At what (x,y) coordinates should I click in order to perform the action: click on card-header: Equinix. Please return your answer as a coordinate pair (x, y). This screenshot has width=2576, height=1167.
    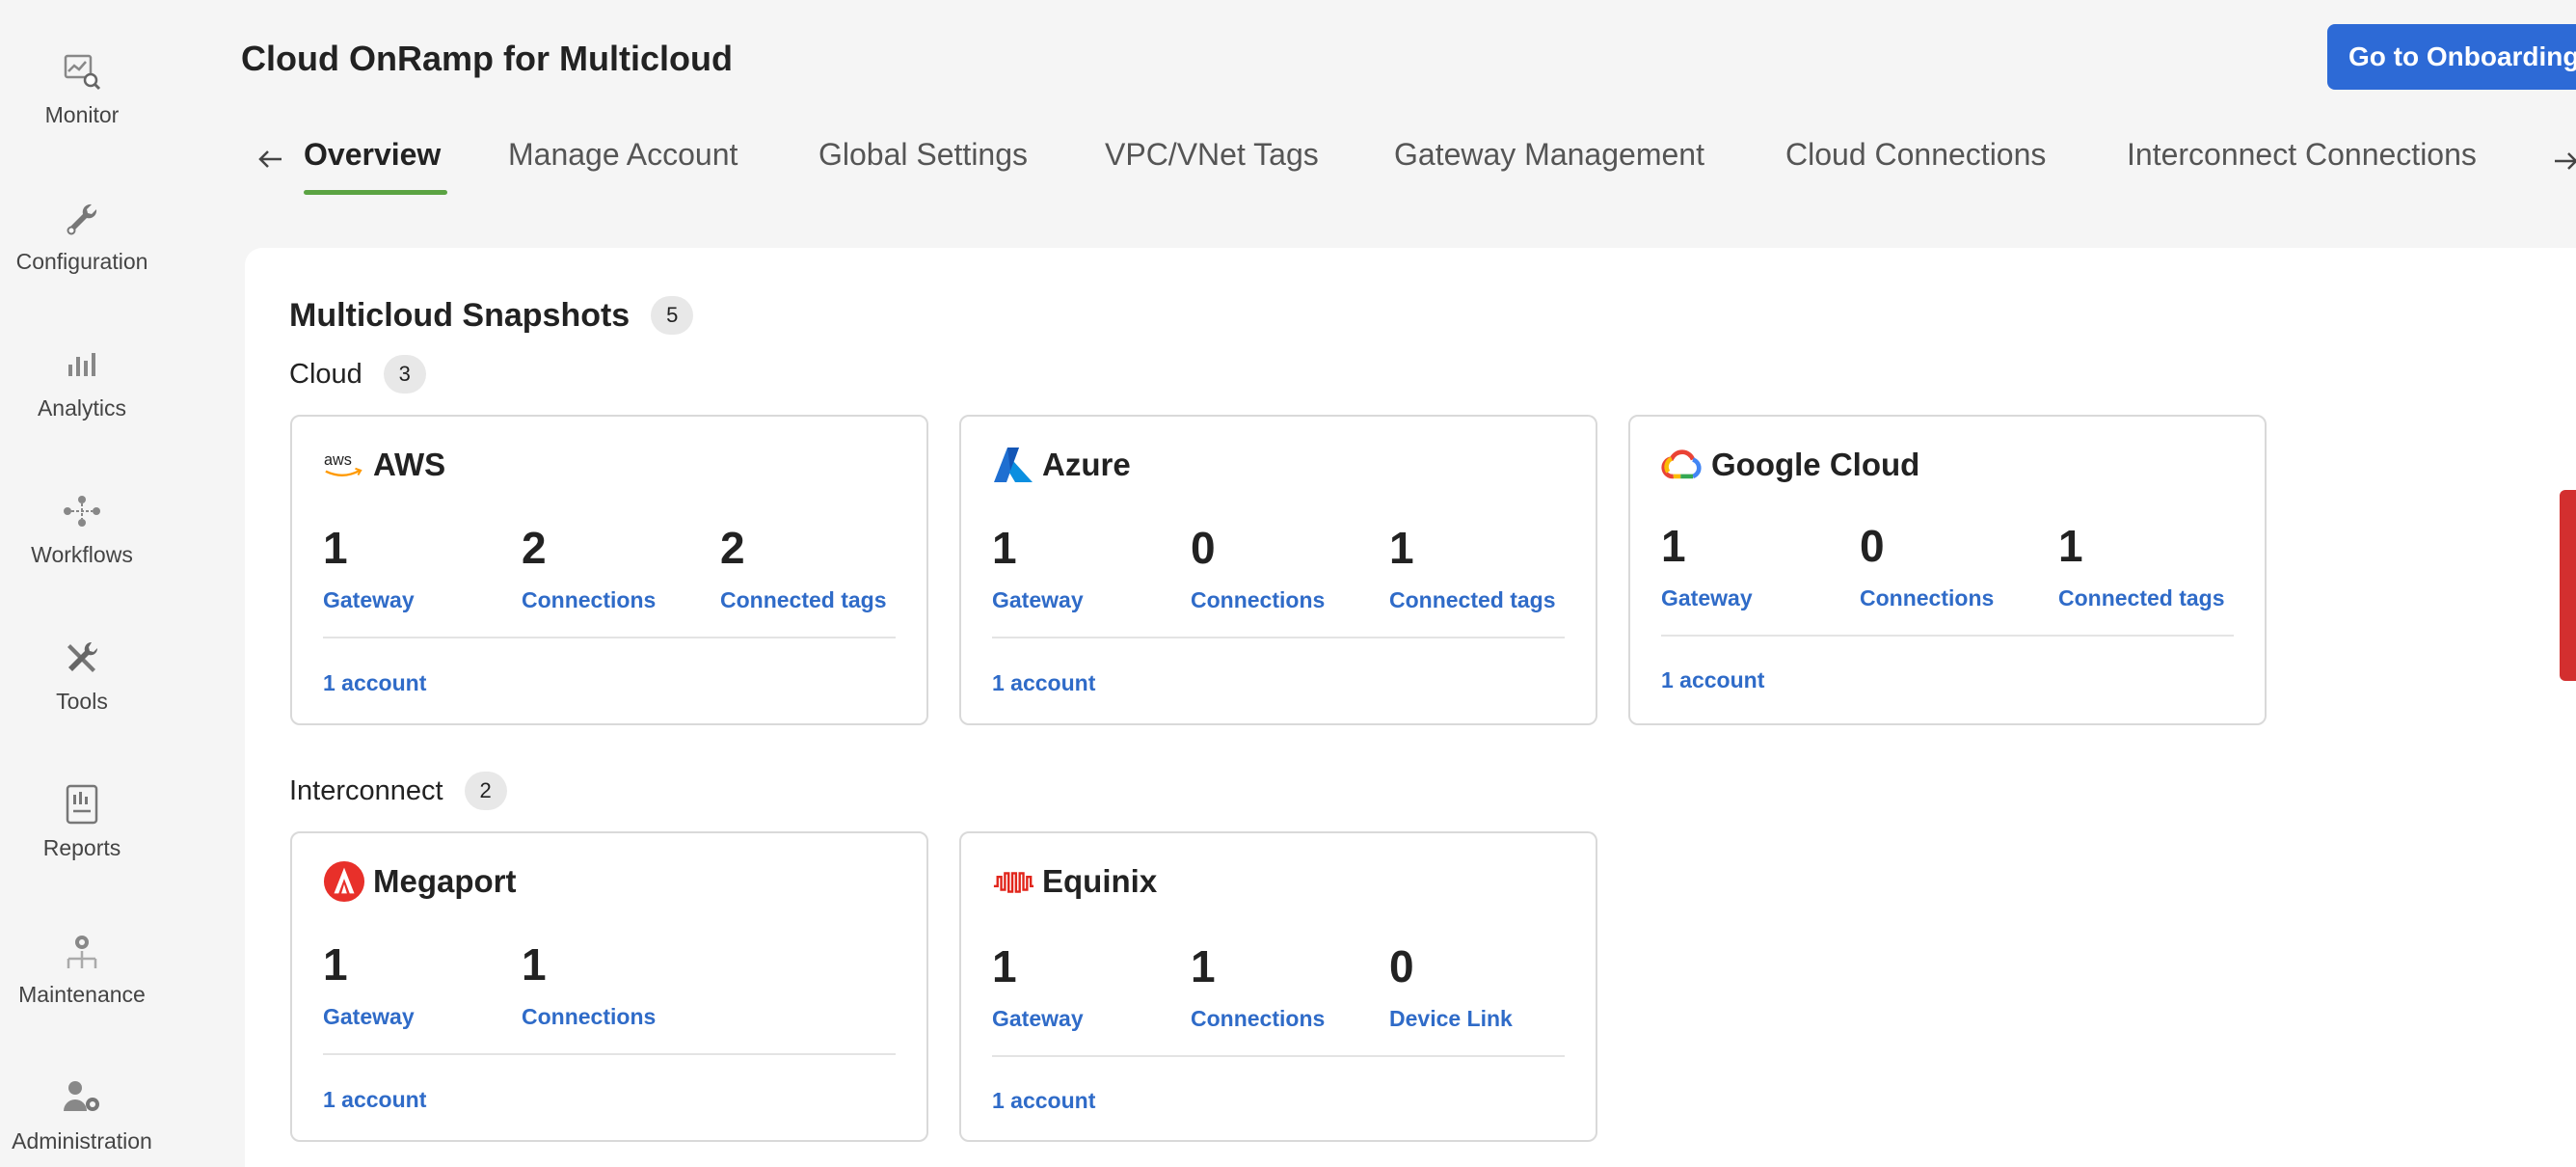
    Looking at the image, I should click on (1075, 881).